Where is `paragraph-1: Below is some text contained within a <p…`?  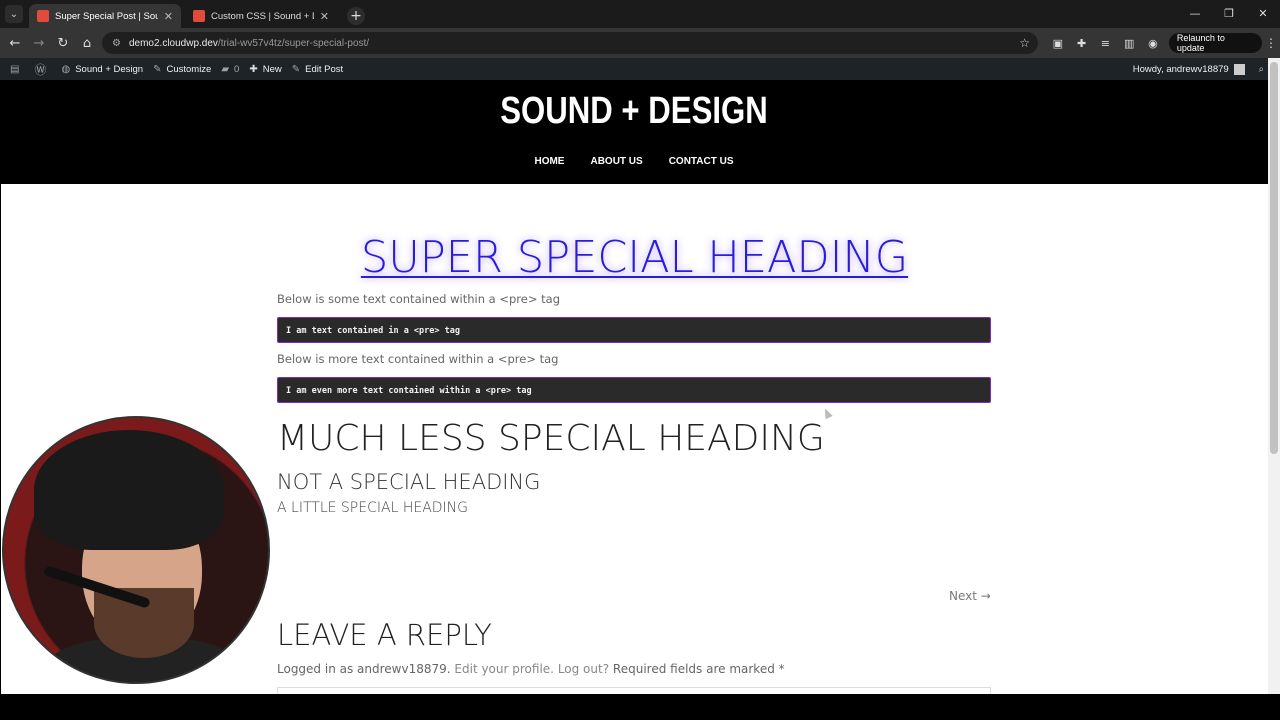 paragraph-1: Below is some text contained within a <p… is located at coordinates (419, 299).